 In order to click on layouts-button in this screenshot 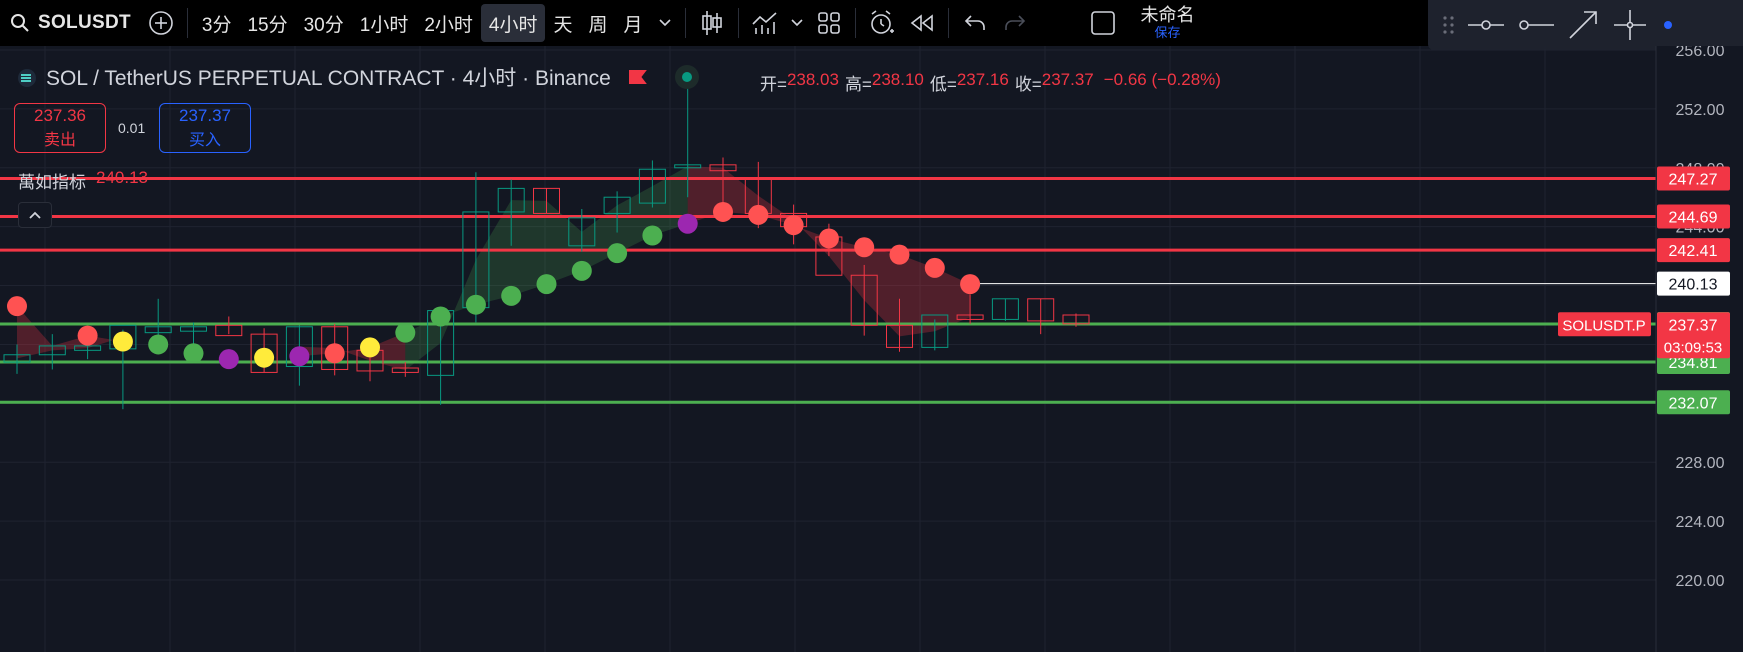, I will do `click(829, 23)`.